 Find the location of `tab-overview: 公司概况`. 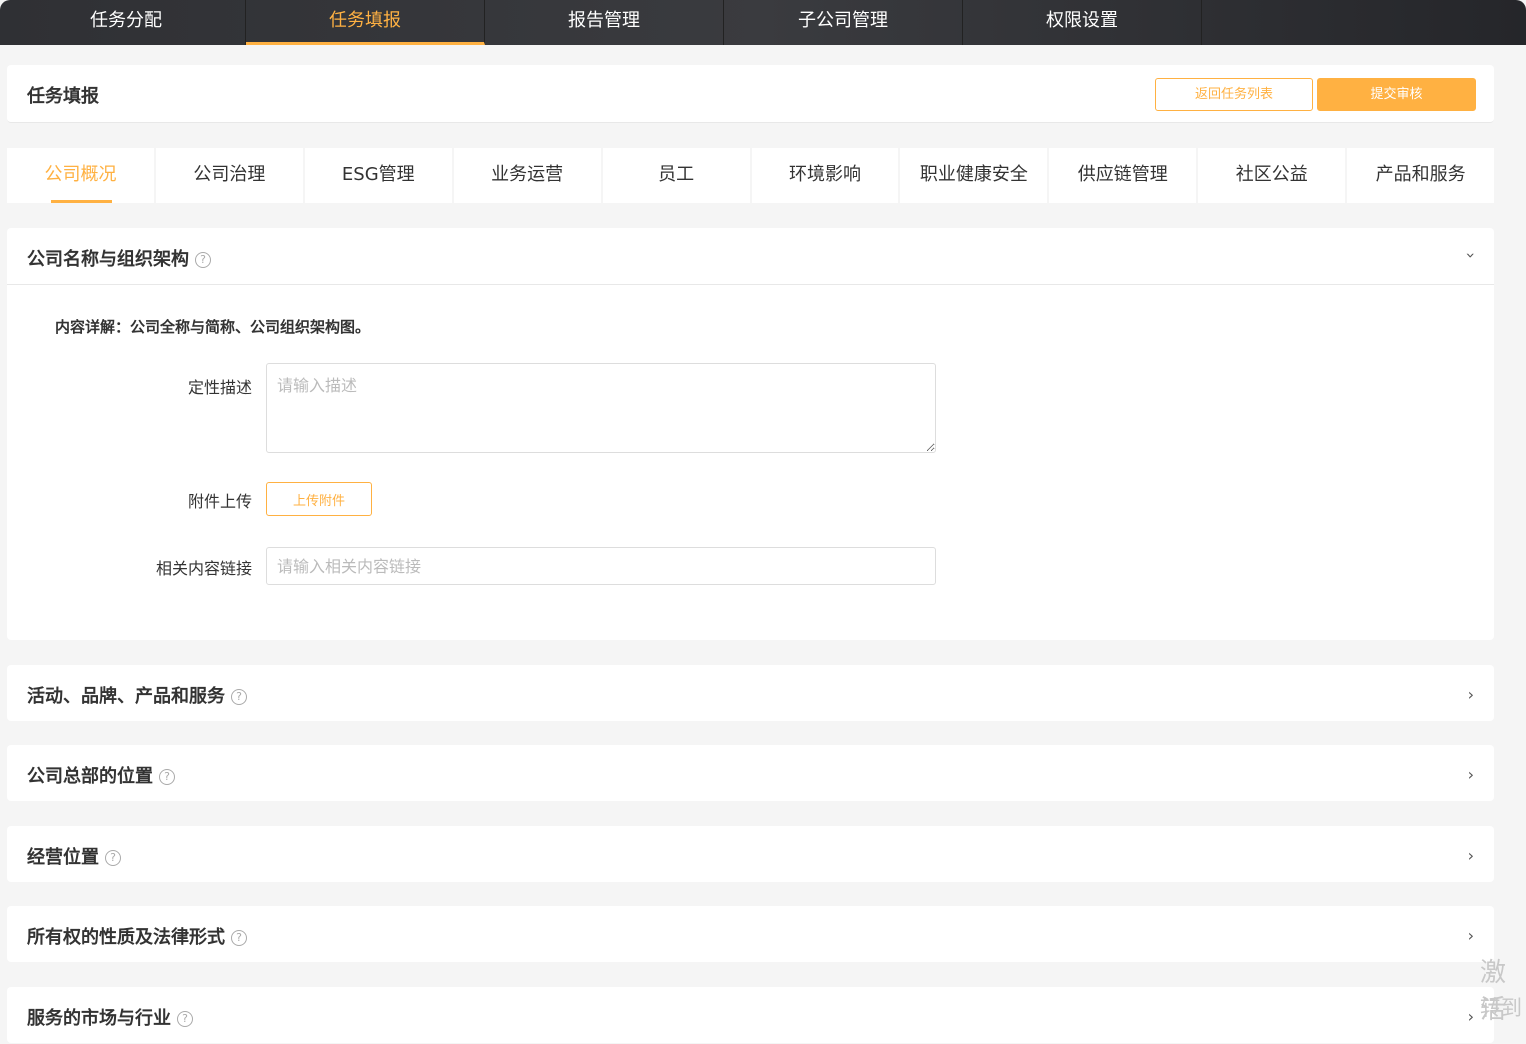

tab-overview: 公司概况 is located at coordinates (81, 175).